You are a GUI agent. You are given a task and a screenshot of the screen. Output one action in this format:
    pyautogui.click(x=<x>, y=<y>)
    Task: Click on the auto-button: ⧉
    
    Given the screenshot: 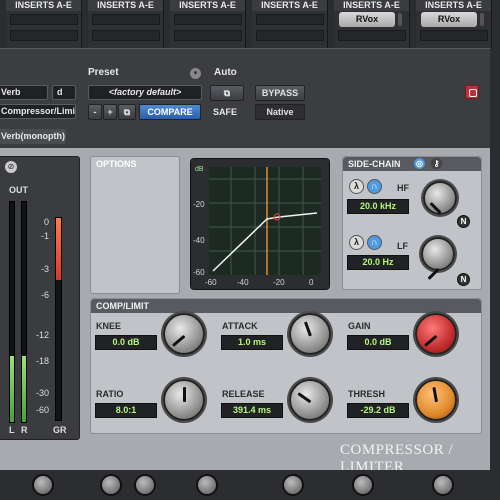 What is the action you would take?
    pyautogui.click(x=227, y=93)
    